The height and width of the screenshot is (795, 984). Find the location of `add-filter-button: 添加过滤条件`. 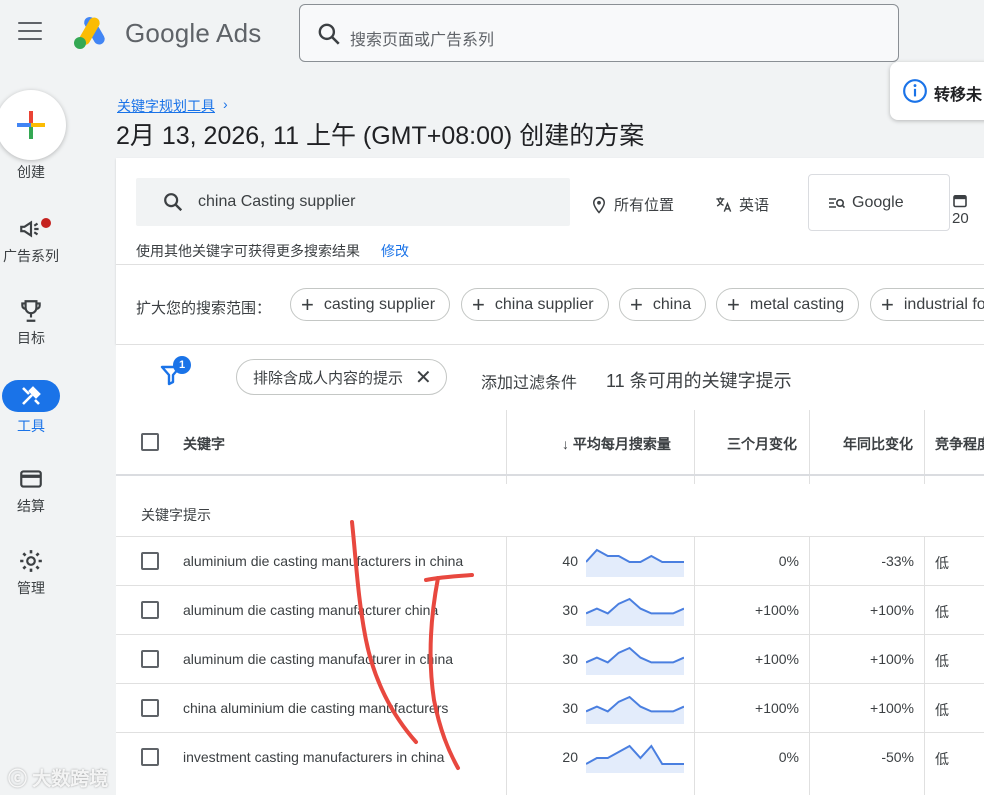

add-filter-button: 添加过滤条件 is located at coordinates (529, 381).